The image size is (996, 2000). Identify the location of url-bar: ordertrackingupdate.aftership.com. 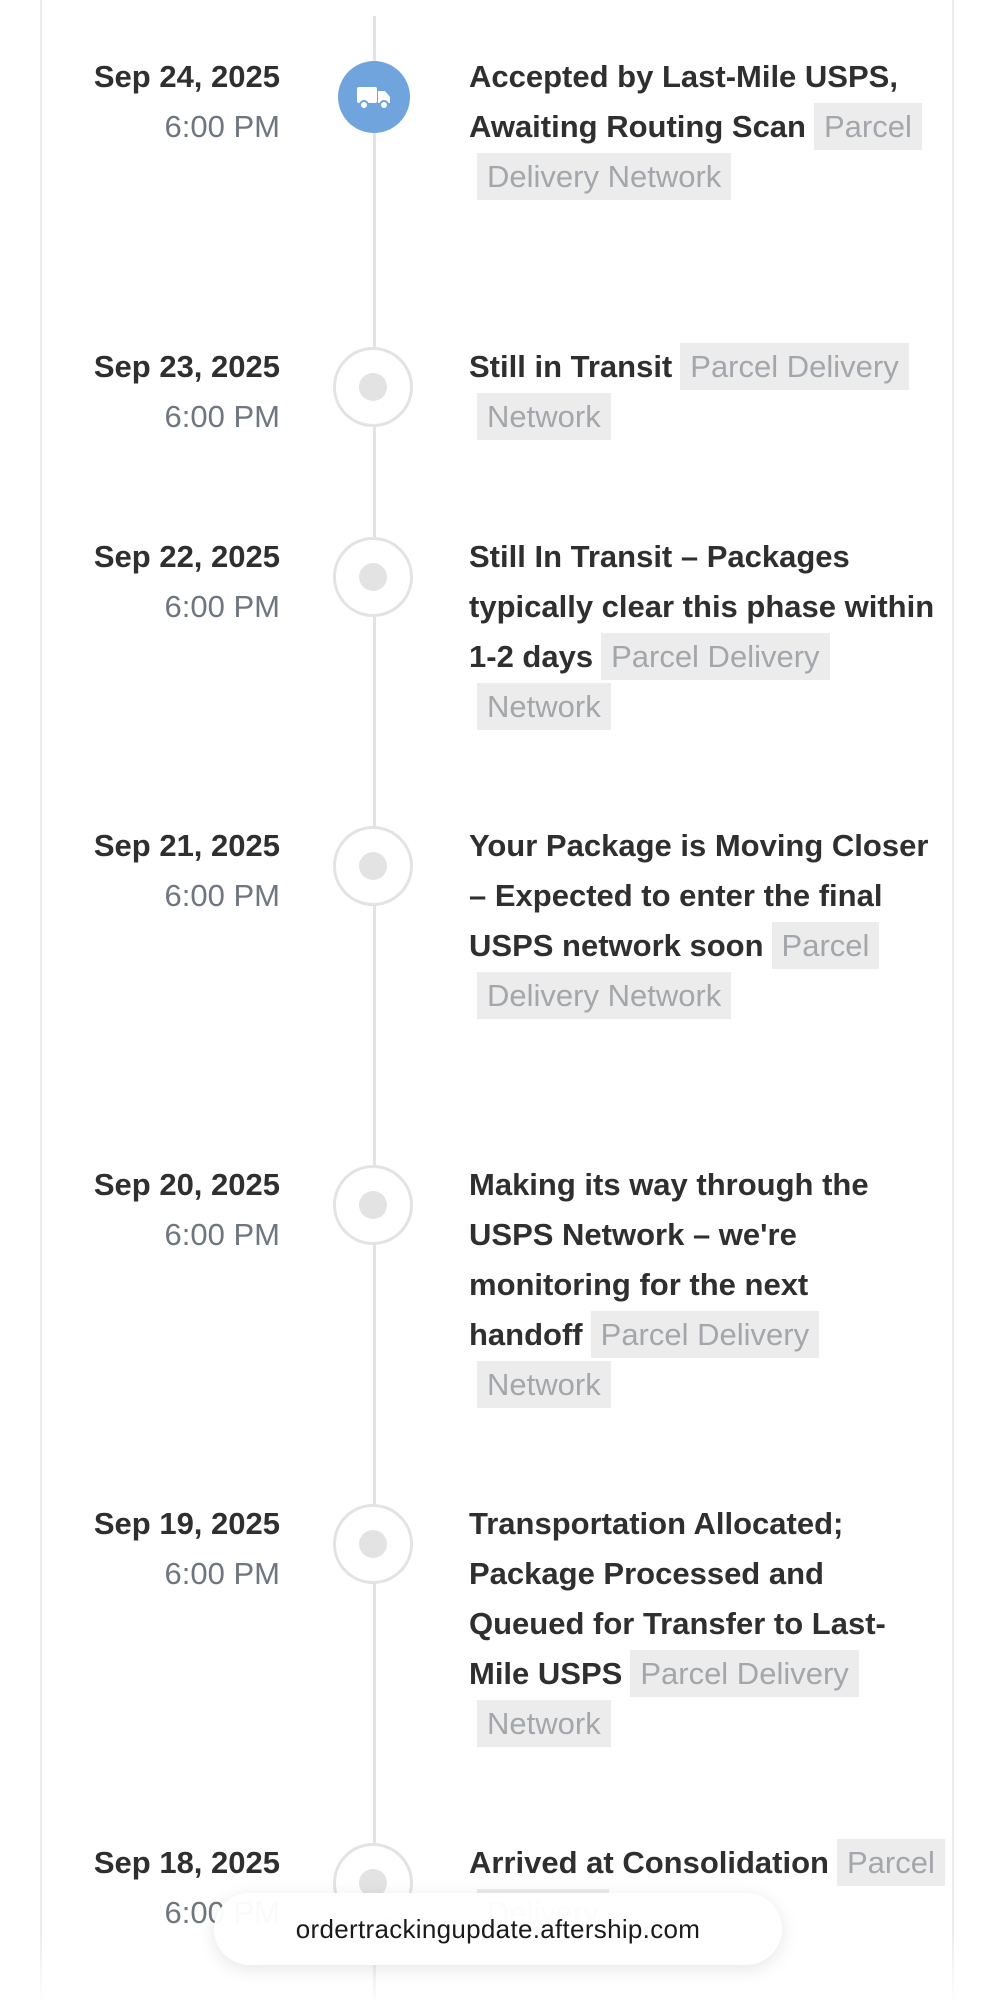
(498, 1929).